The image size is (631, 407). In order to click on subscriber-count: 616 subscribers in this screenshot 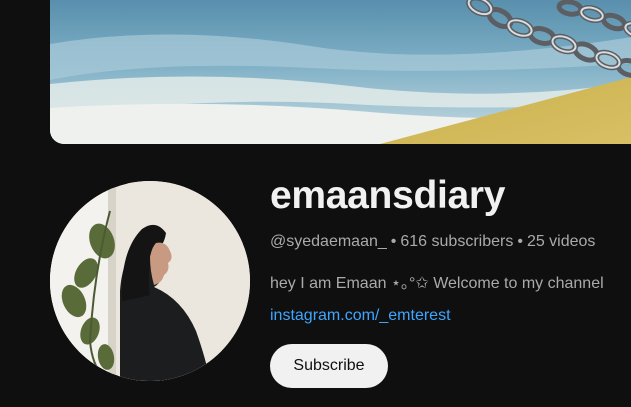, I will do `click(457, 241)`.